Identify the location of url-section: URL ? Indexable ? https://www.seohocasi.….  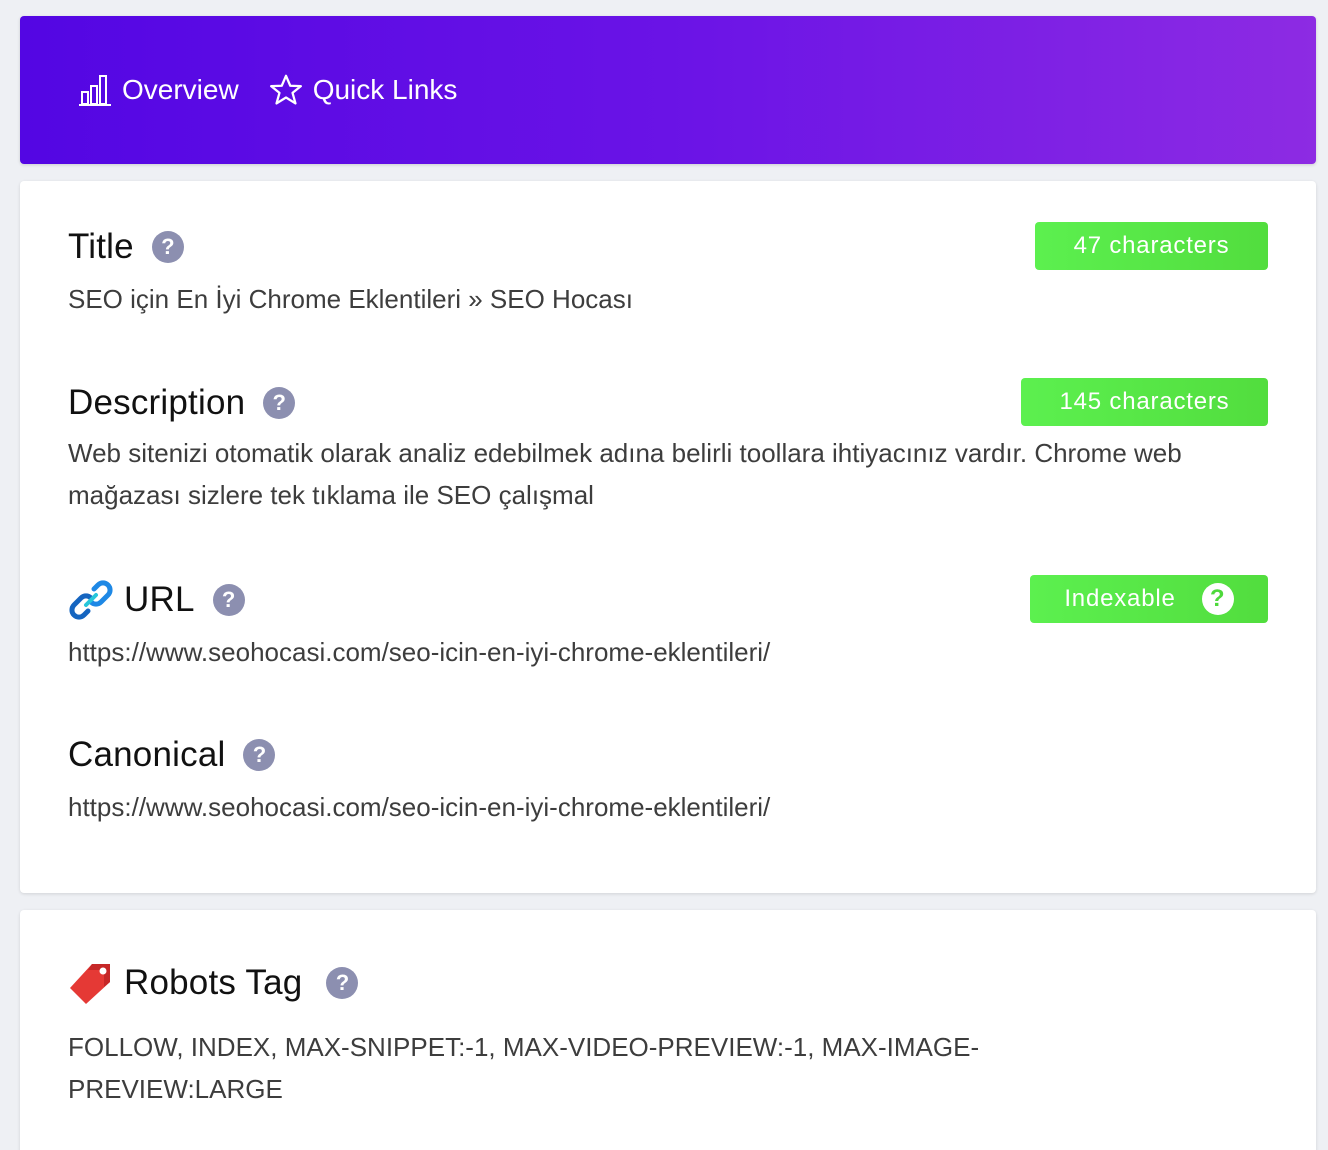
(668, 624).